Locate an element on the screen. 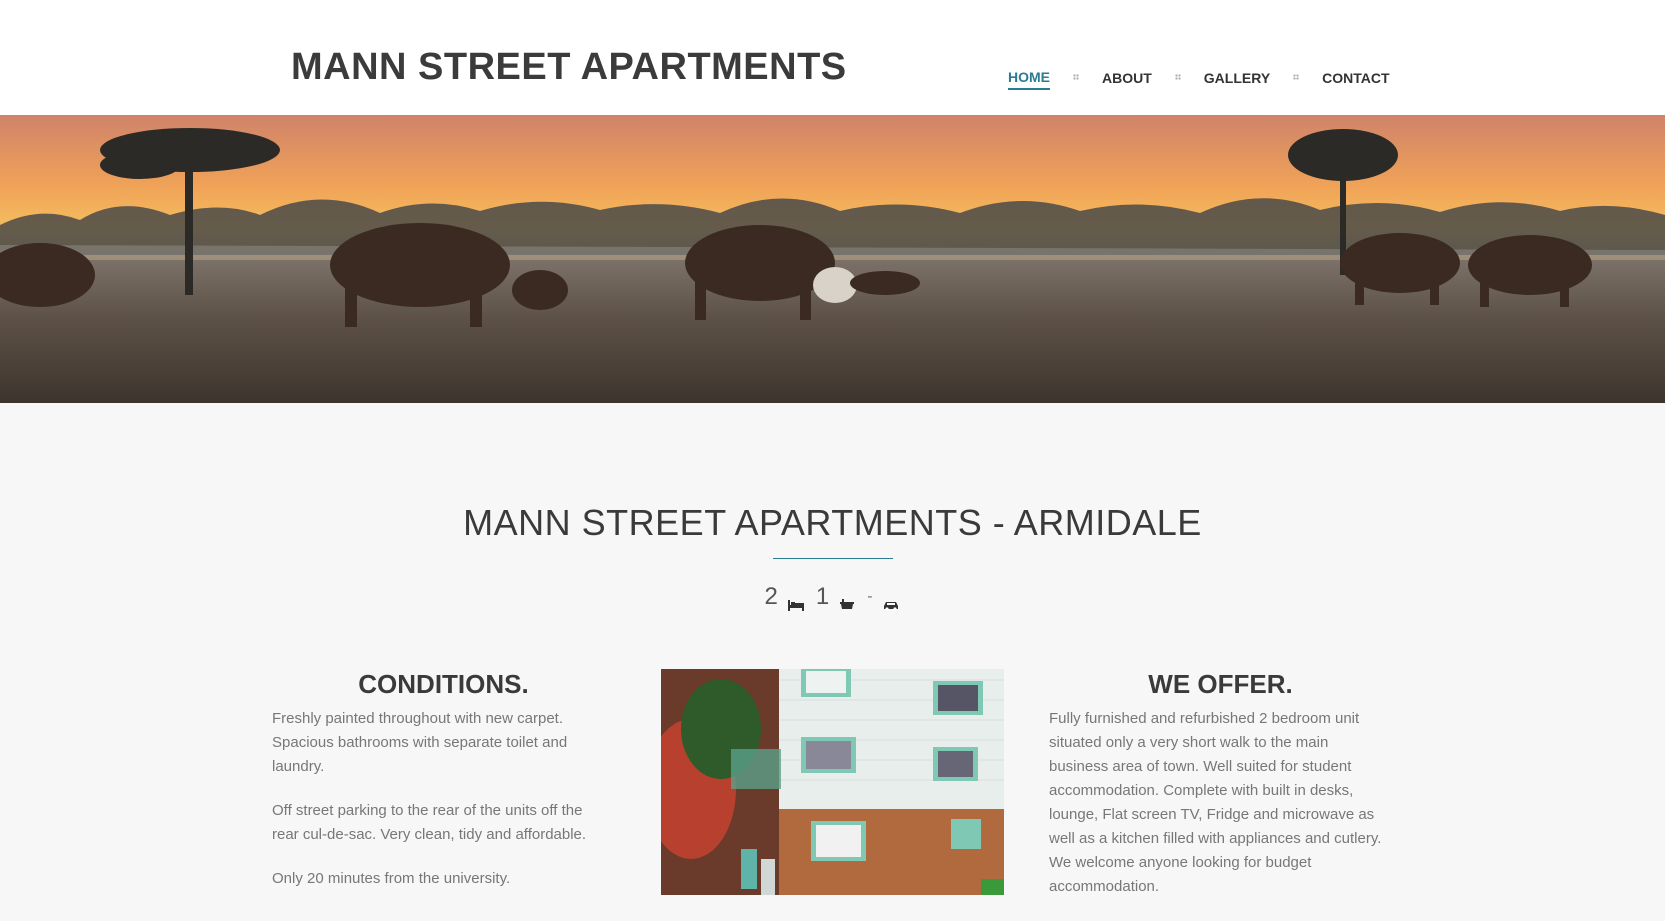  parking-count: - is located at coordinates (870, 596).